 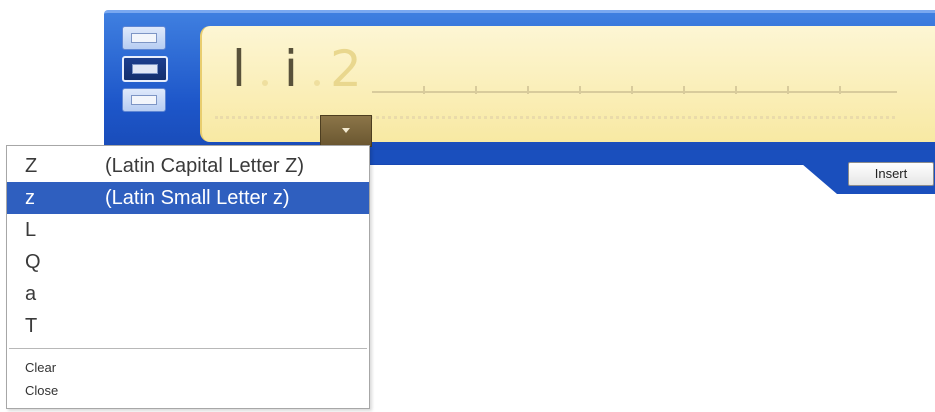 I want to click on menu-item-char: Z, so click(x=31, y=166).